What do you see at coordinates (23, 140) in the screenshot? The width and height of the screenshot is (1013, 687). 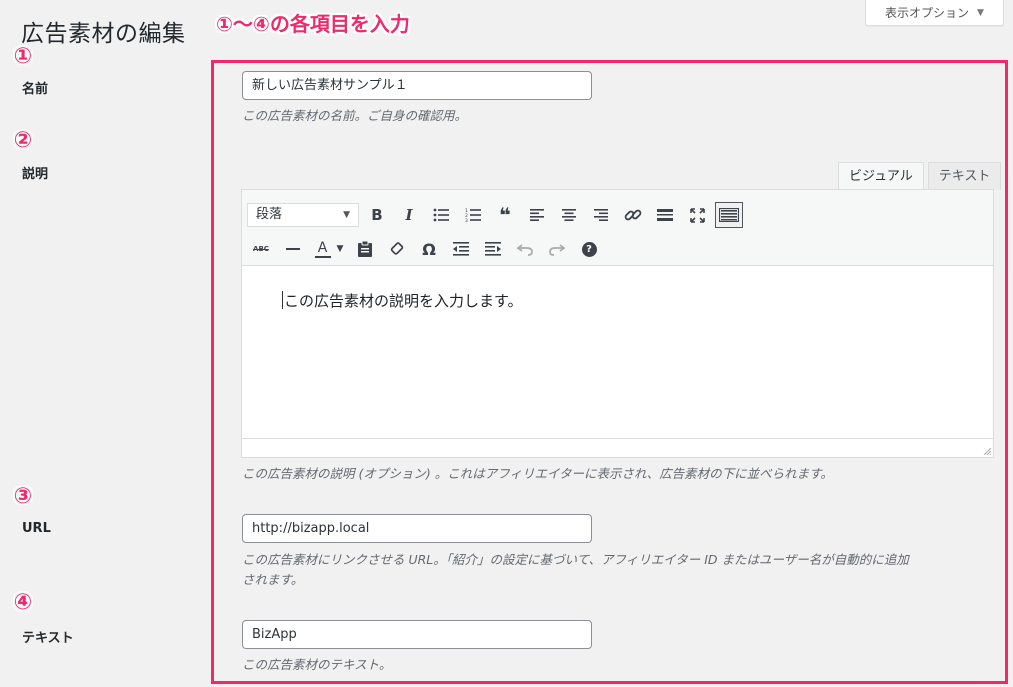 I see `marker-2: ②` at bounding box center [23, 140].